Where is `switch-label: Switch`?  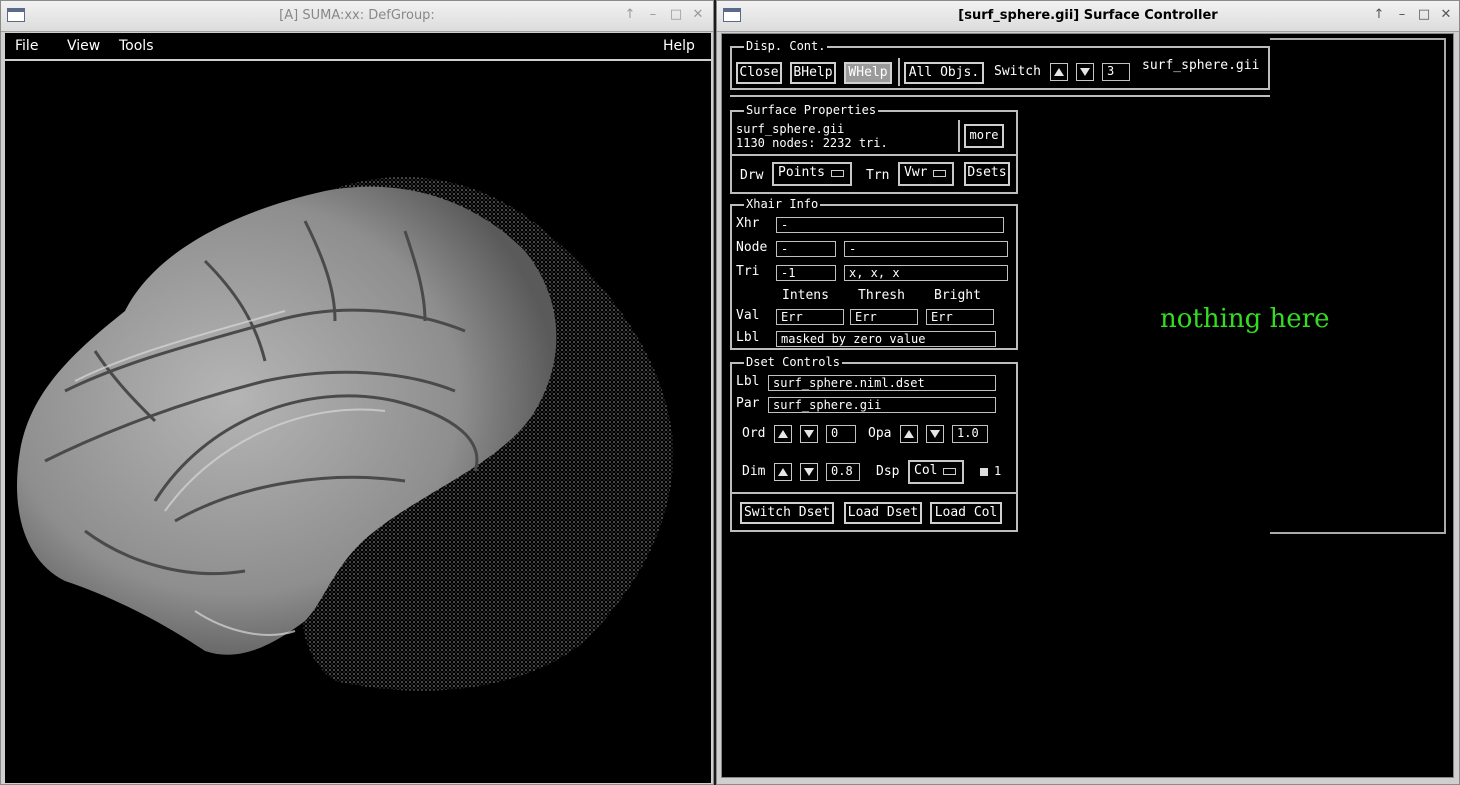
switch-label: Switch is located at coordinates (1017, 71).